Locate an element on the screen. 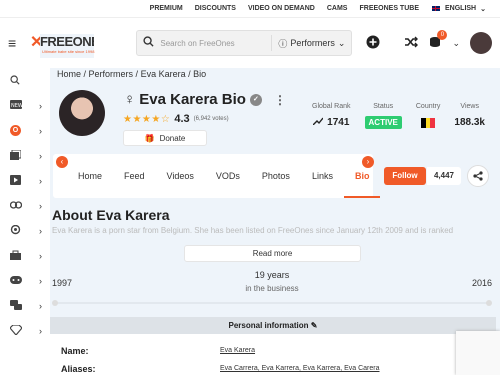  forum-icon is located at coordinates (16, 305).